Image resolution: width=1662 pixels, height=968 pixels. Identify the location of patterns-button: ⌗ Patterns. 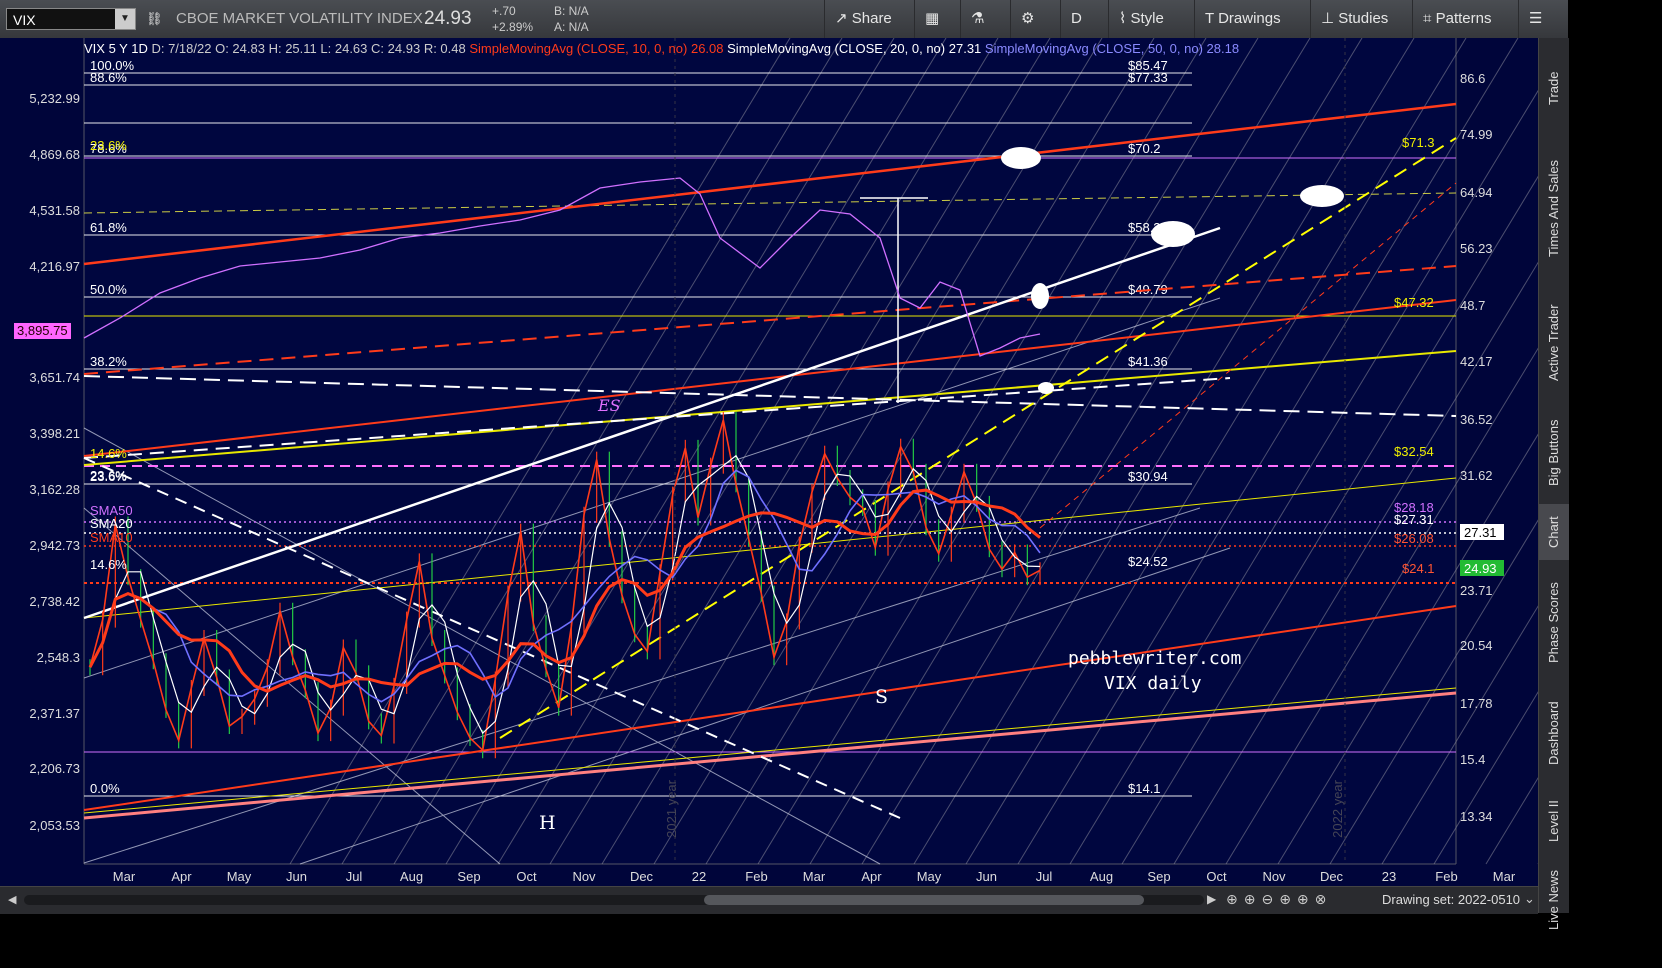
(1457, 19).